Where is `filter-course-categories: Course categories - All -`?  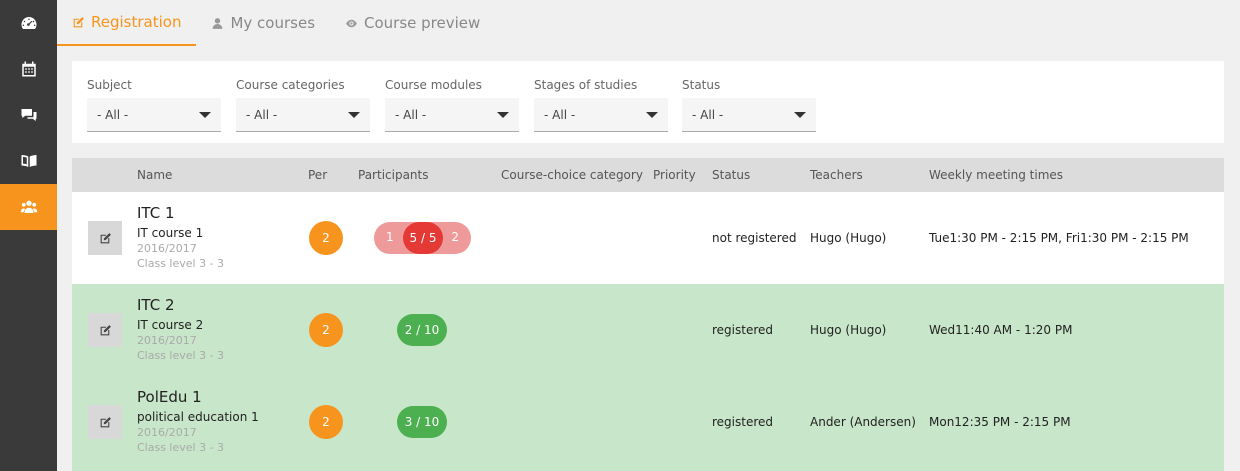 filter-course-categories: Course categories - All - is located at coordinates (303, 105).